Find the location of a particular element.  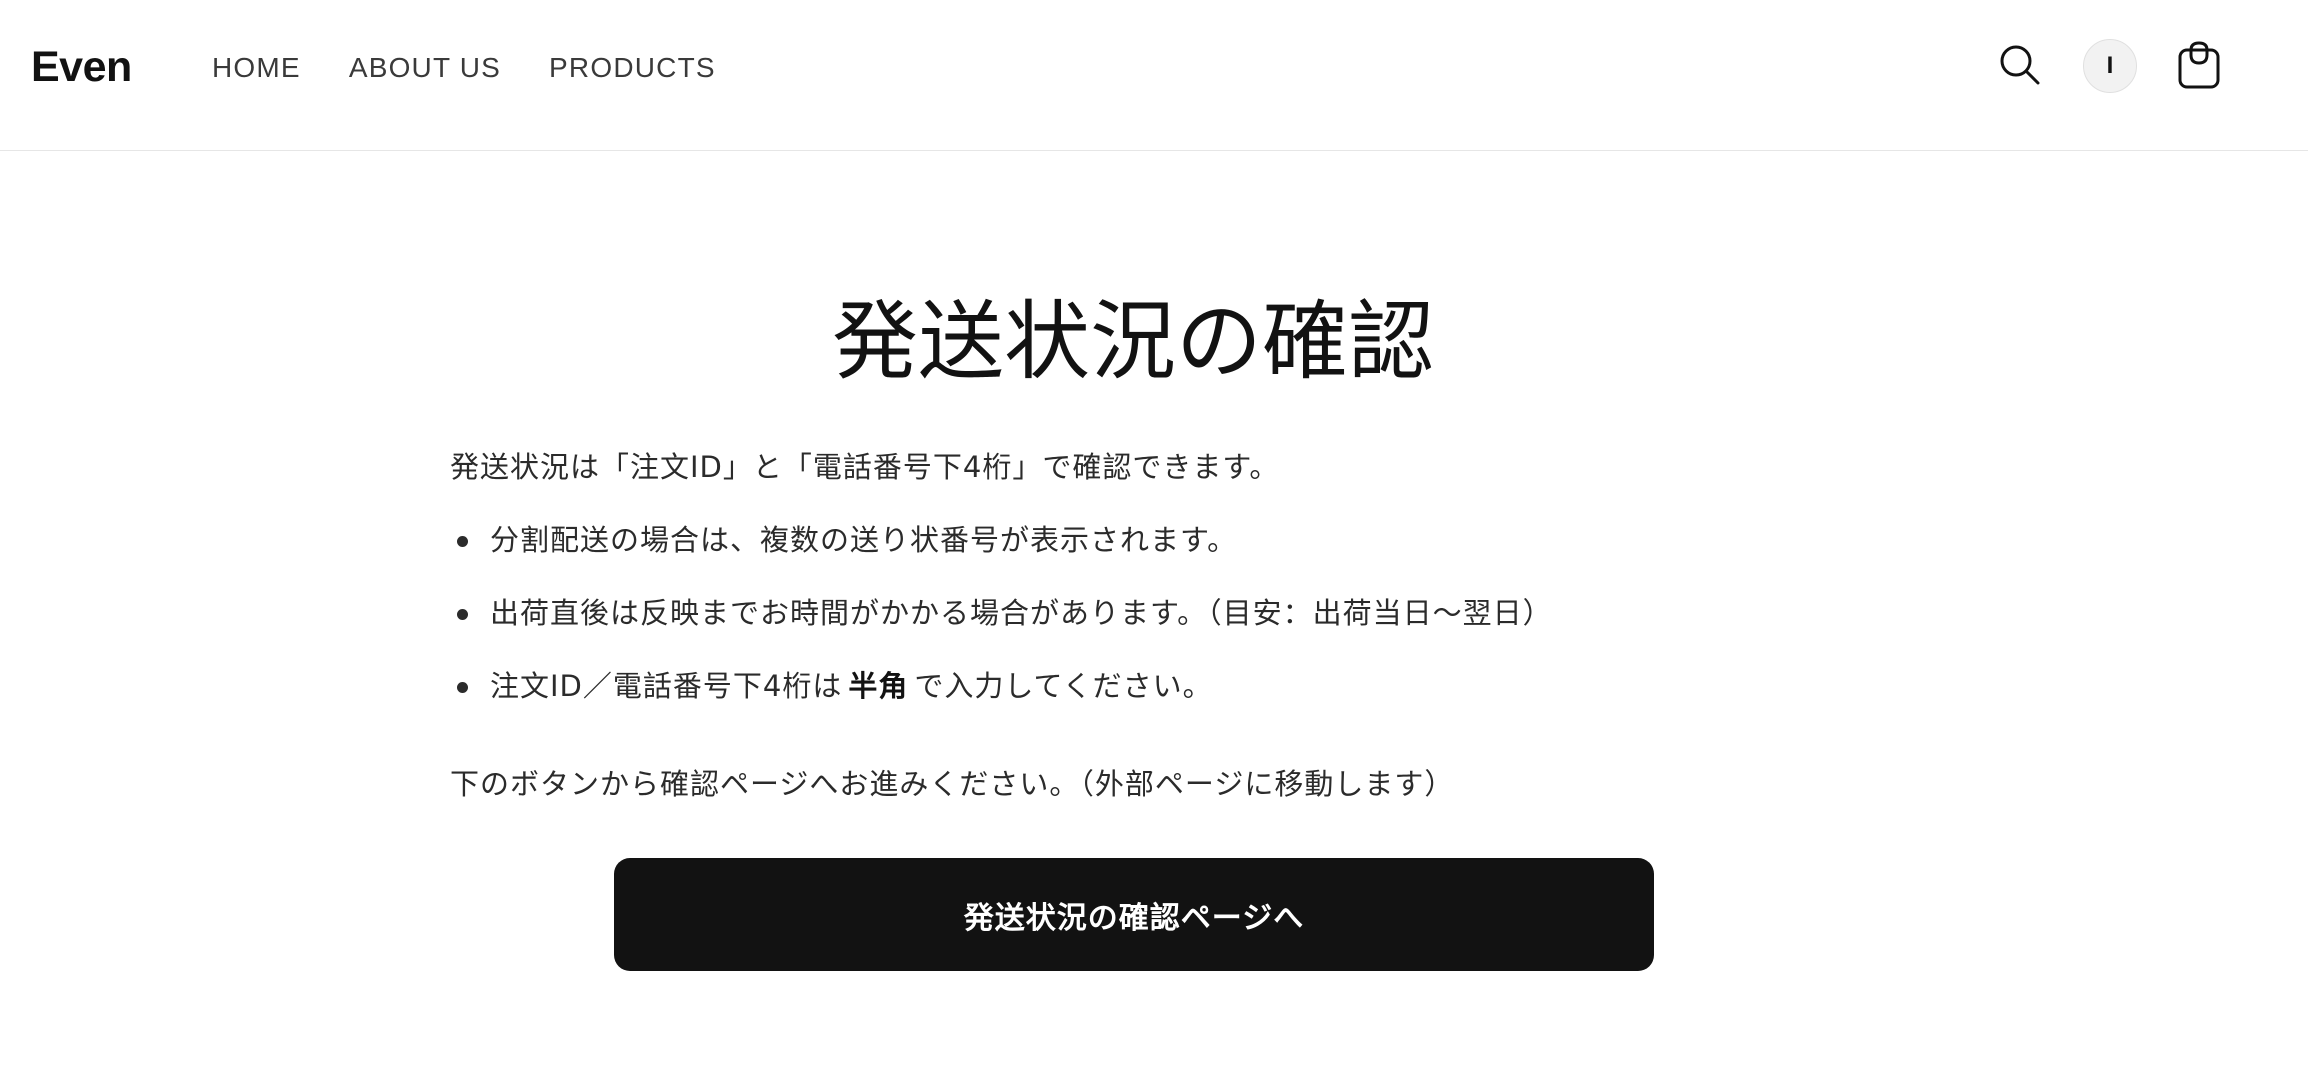

nav-home: HOME is located at coordinates (256, 68).